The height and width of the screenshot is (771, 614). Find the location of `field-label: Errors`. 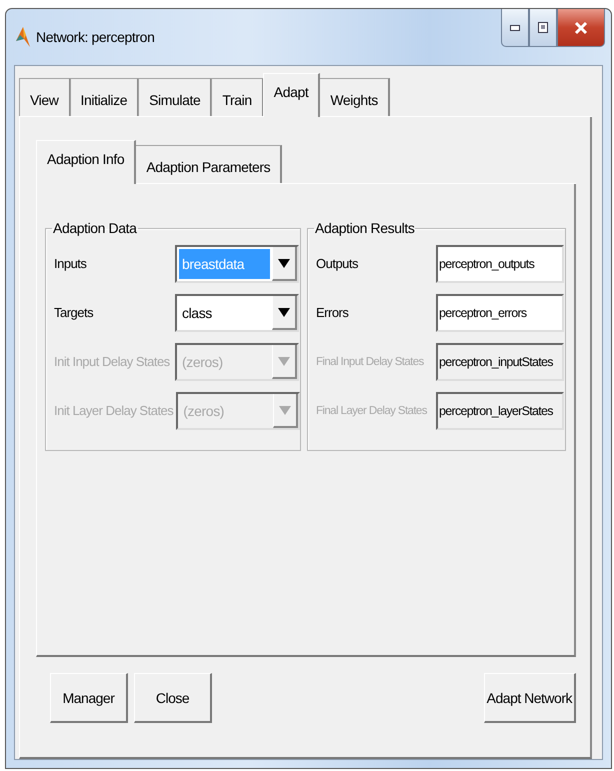

field-label: Errors is located at coordinates (333, 312).